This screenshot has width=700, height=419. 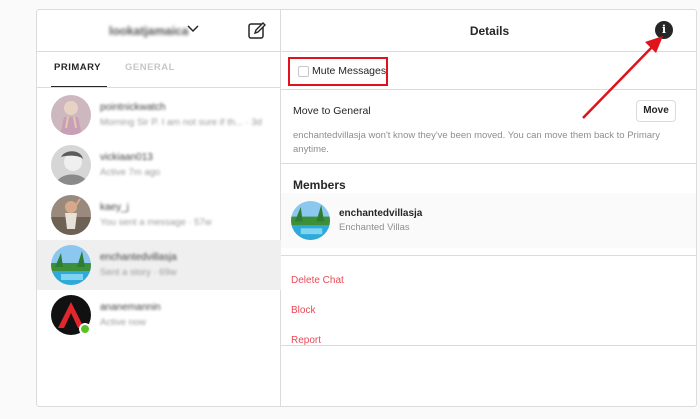 What do you see at coordinates (488, 300) in the screenshot?
I see `chat-actions: Delete Chat Block Report` at bounding box center [488, 300].